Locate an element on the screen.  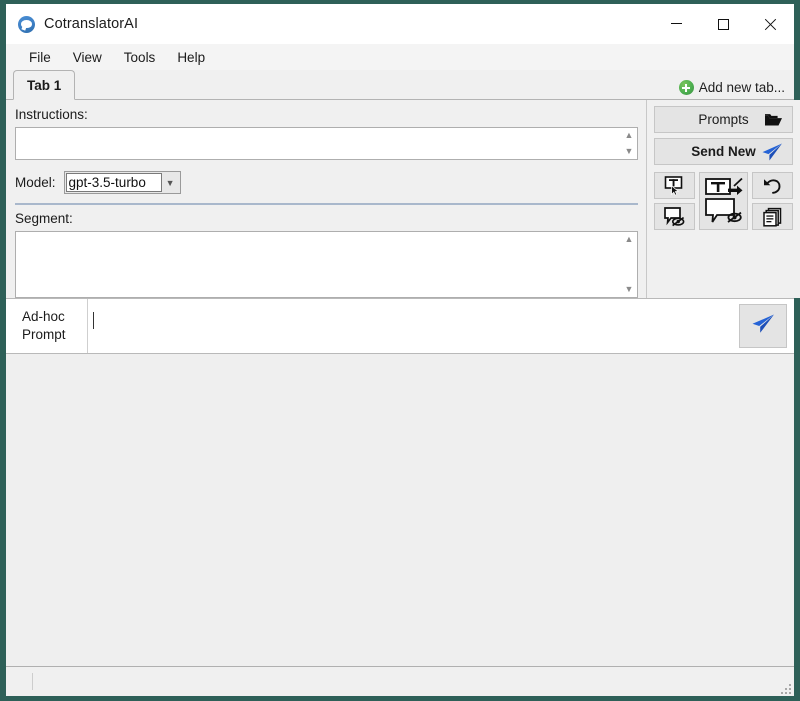
menu-item-view: View is located at coordinates (87, 57).